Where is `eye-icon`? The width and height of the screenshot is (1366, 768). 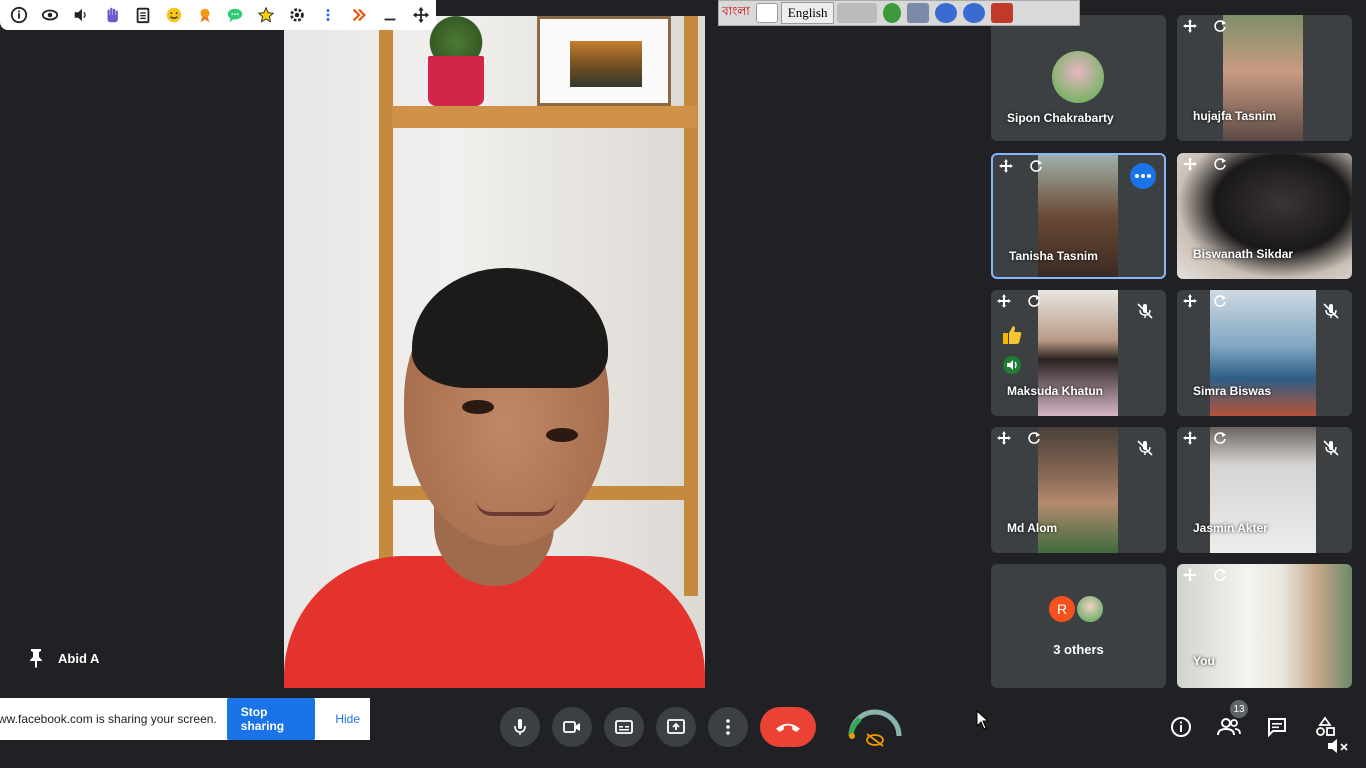 eye-icon is located at coordinates (50, 15).